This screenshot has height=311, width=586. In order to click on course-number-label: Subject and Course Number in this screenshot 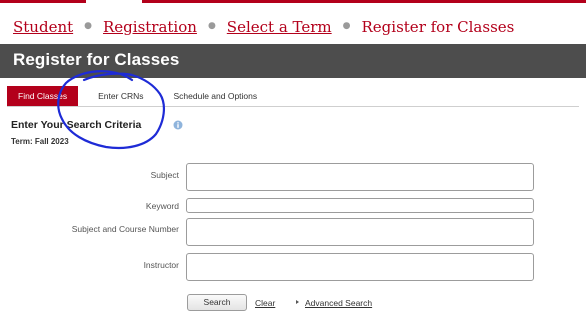, I will do `click(125, 229)`.